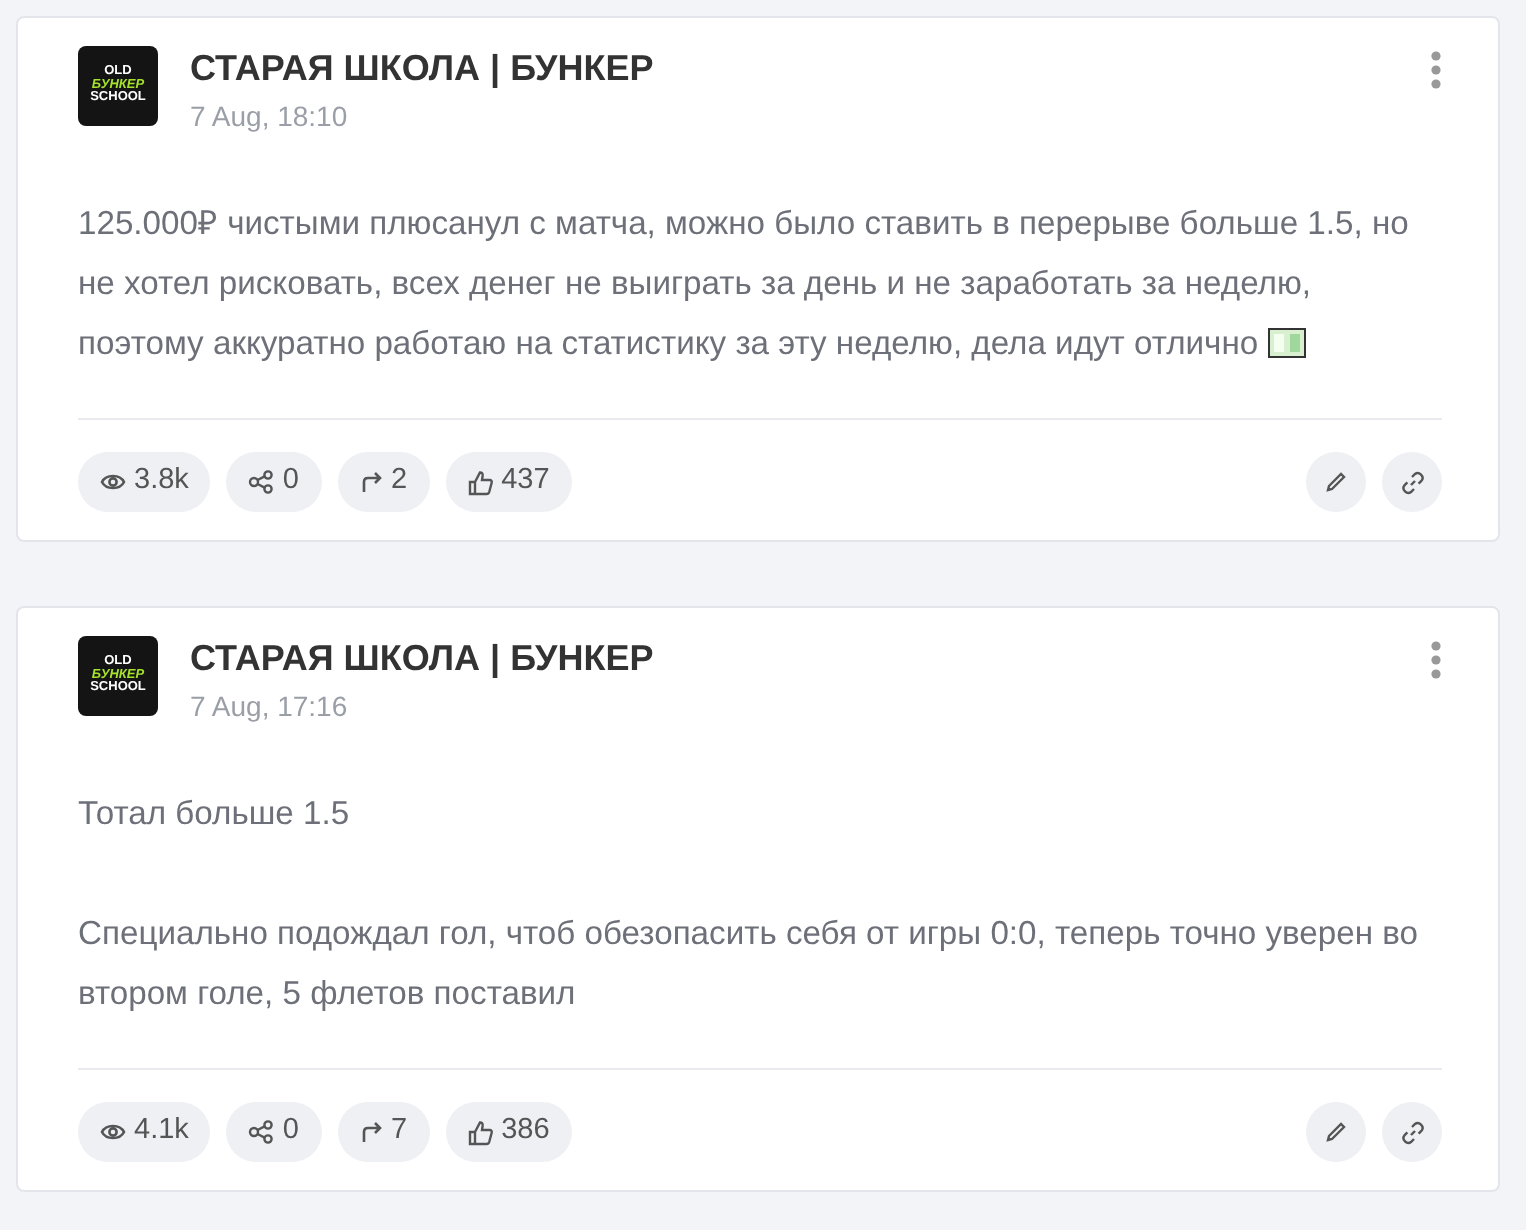  Describe the element at coordinates (383, 1132) in the screenshot. I see `forward-button: 7` at that location.